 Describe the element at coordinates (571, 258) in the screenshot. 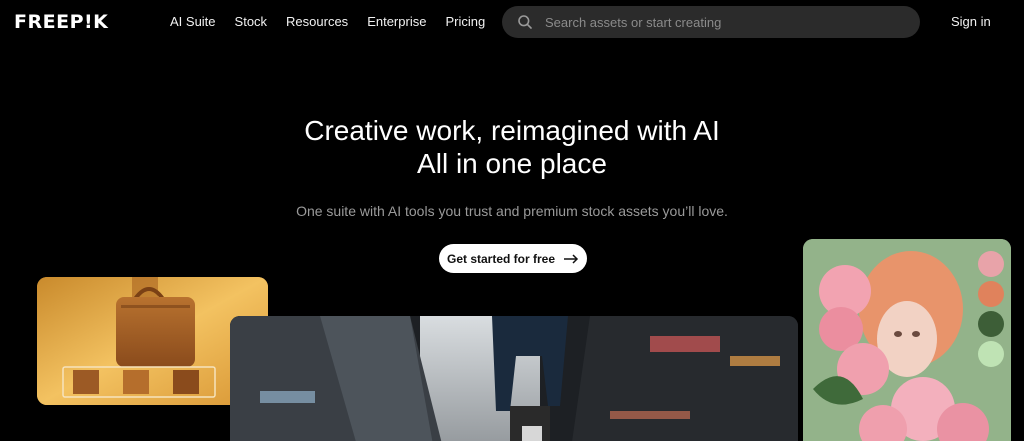

I see `arrow-right-icon` at that location.